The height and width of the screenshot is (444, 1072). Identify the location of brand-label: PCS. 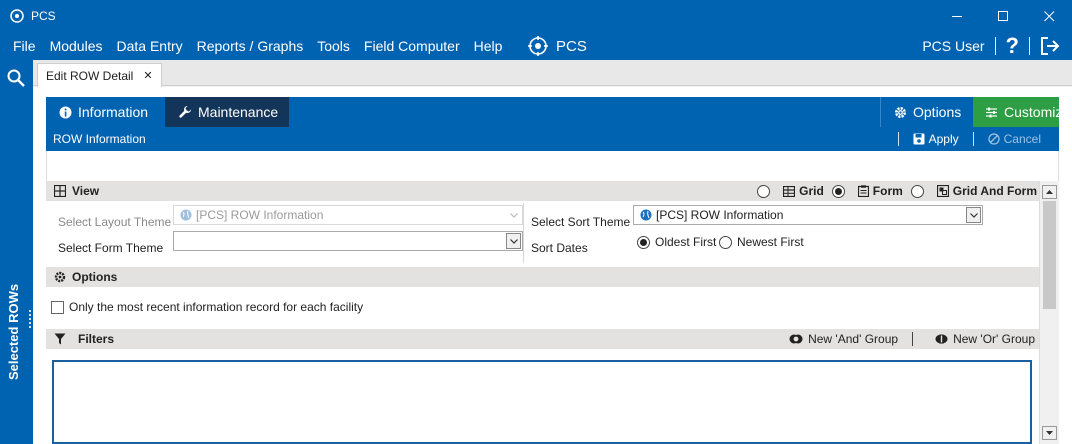
(571, 46).